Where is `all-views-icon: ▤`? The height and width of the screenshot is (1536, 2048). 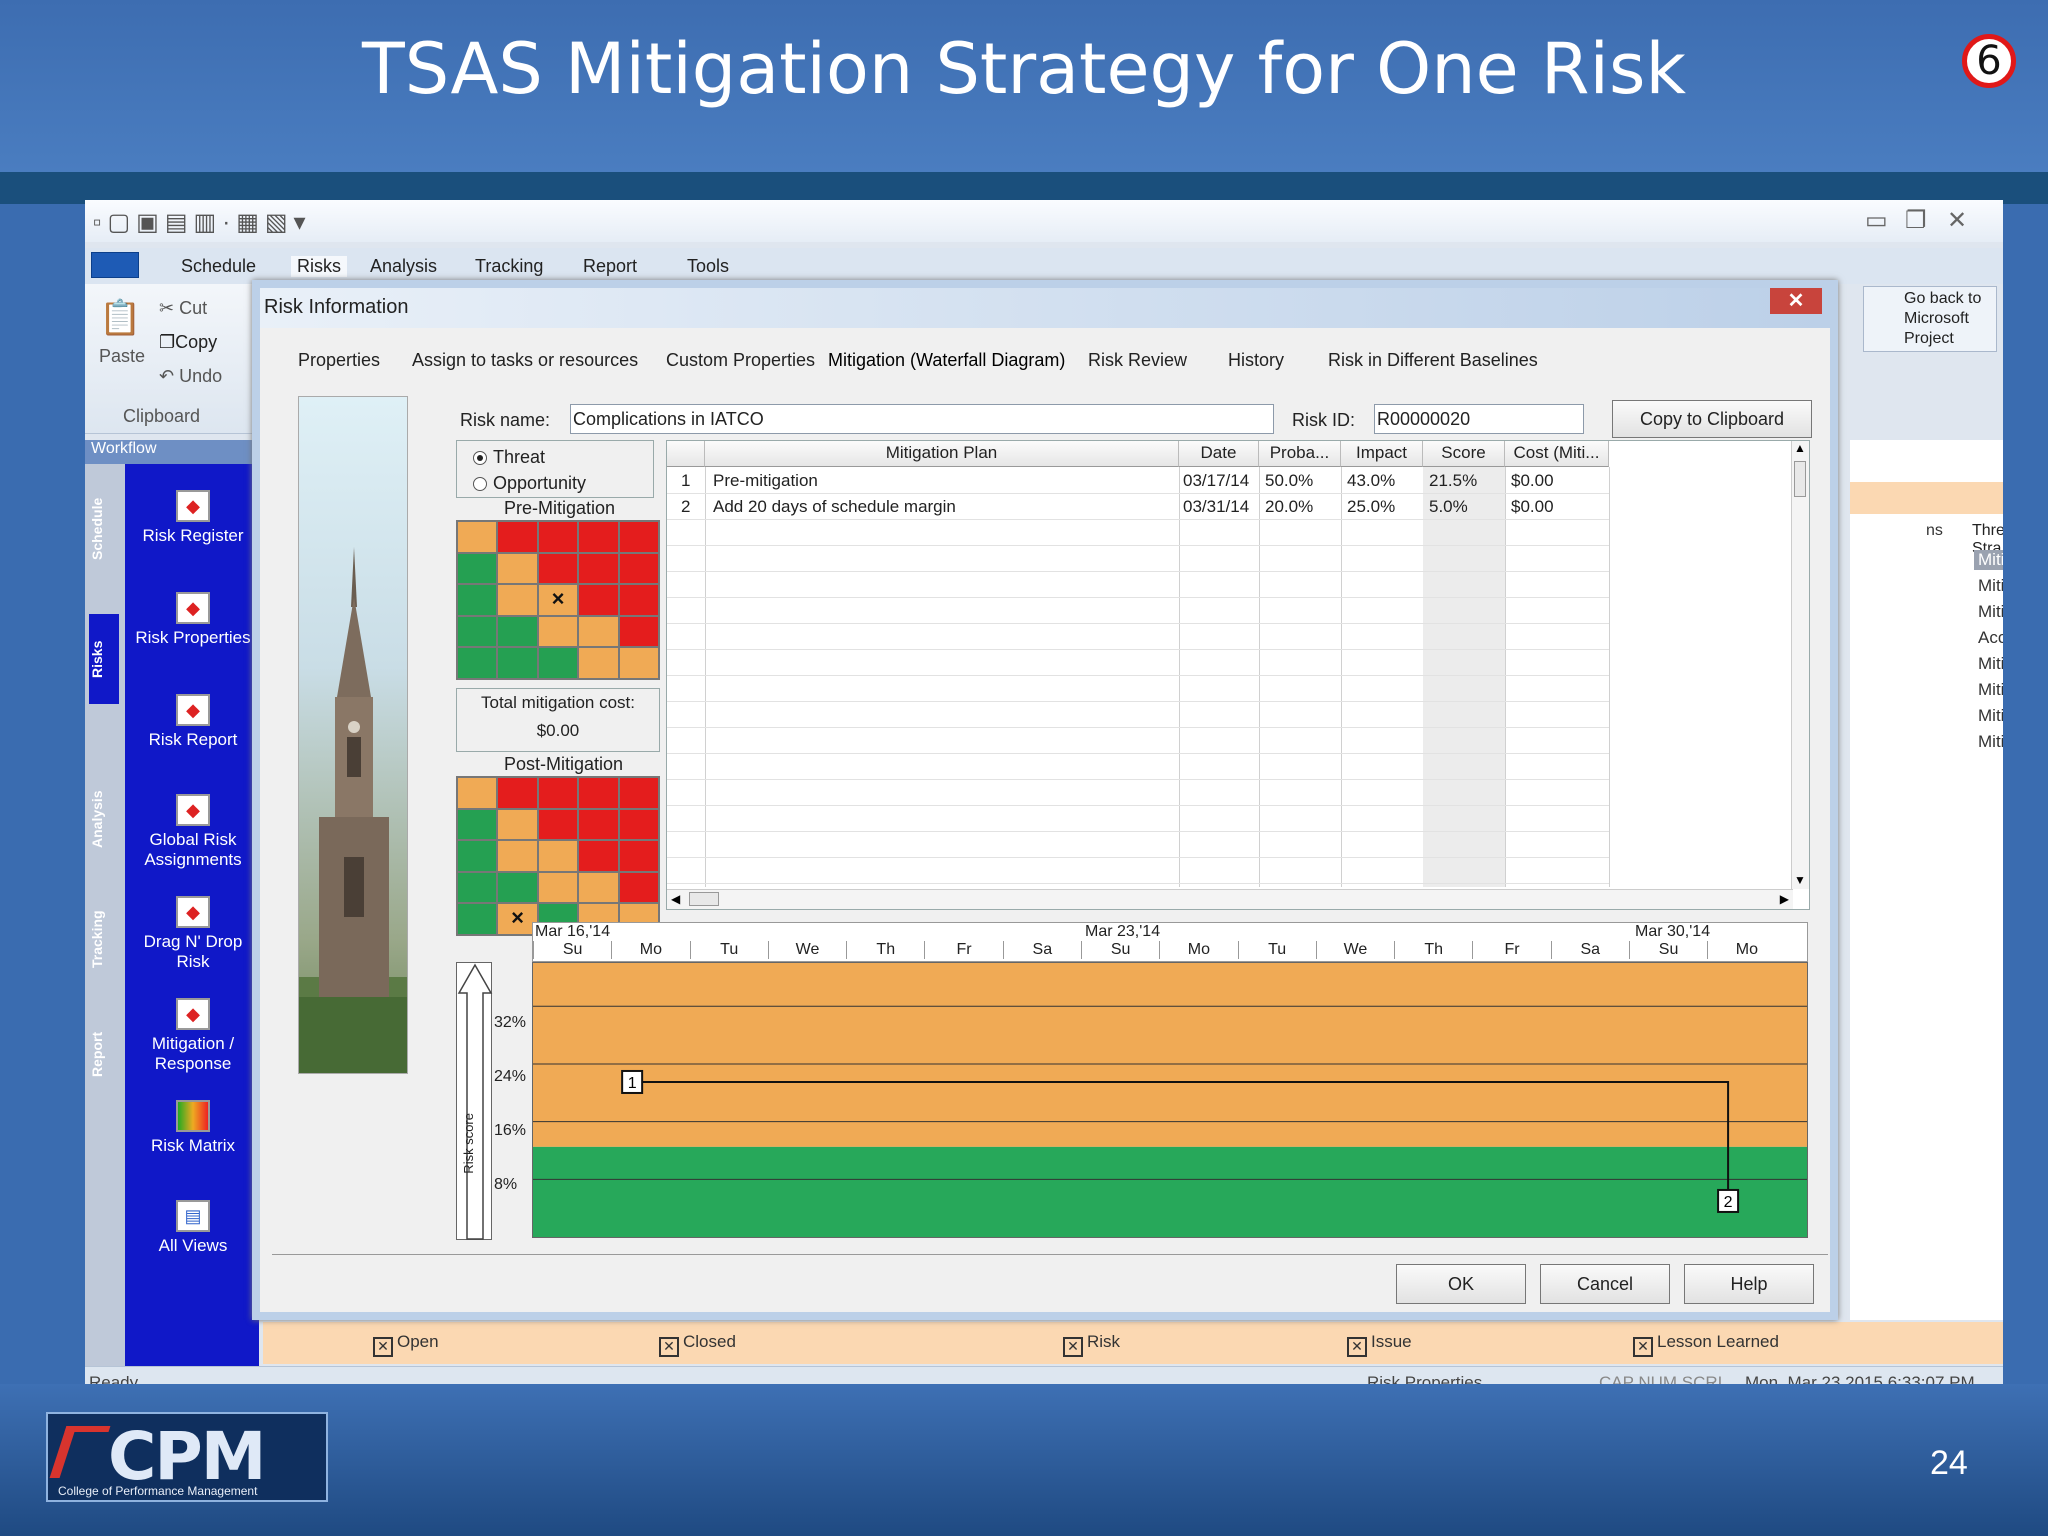
all-views-icon: ▤ is located at coordinates (193, 1216).